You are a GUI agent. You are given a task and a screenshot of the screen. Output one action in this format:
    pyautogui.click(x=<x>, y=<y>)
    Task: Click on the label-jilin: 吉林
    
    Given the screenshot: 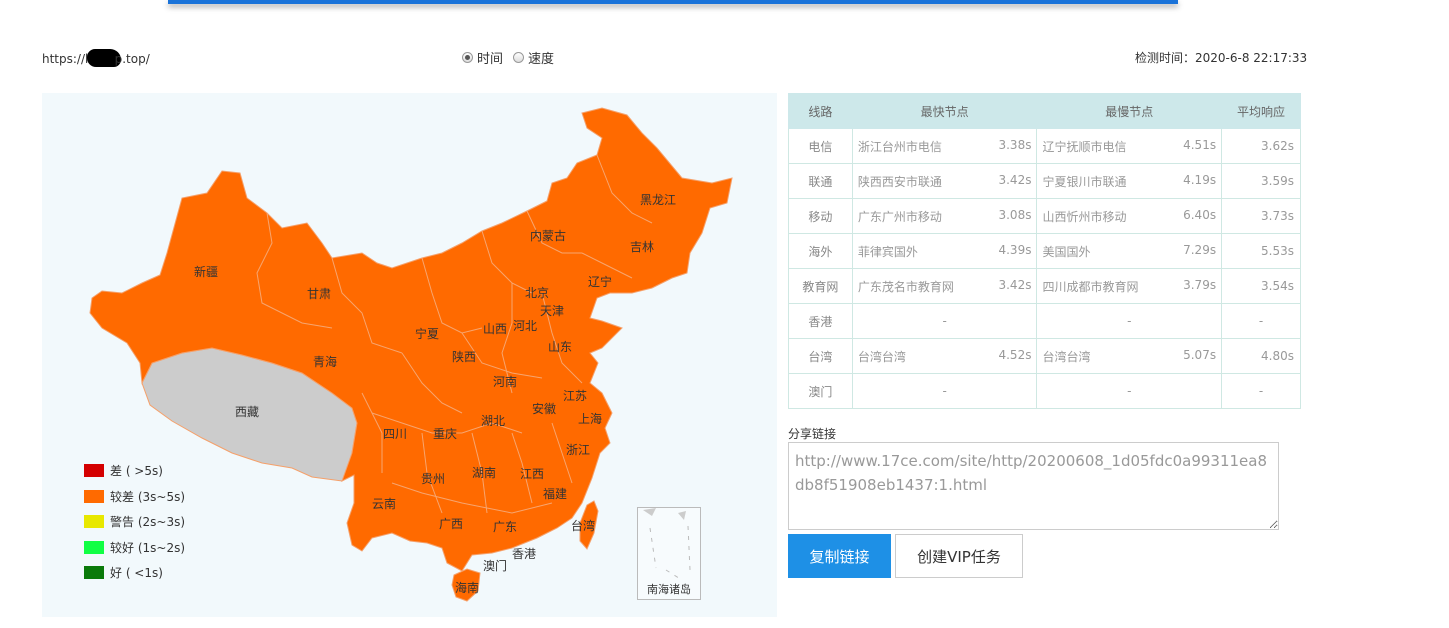 What is the action you would take?
    pyautogui.click(x=642, y=247)
    